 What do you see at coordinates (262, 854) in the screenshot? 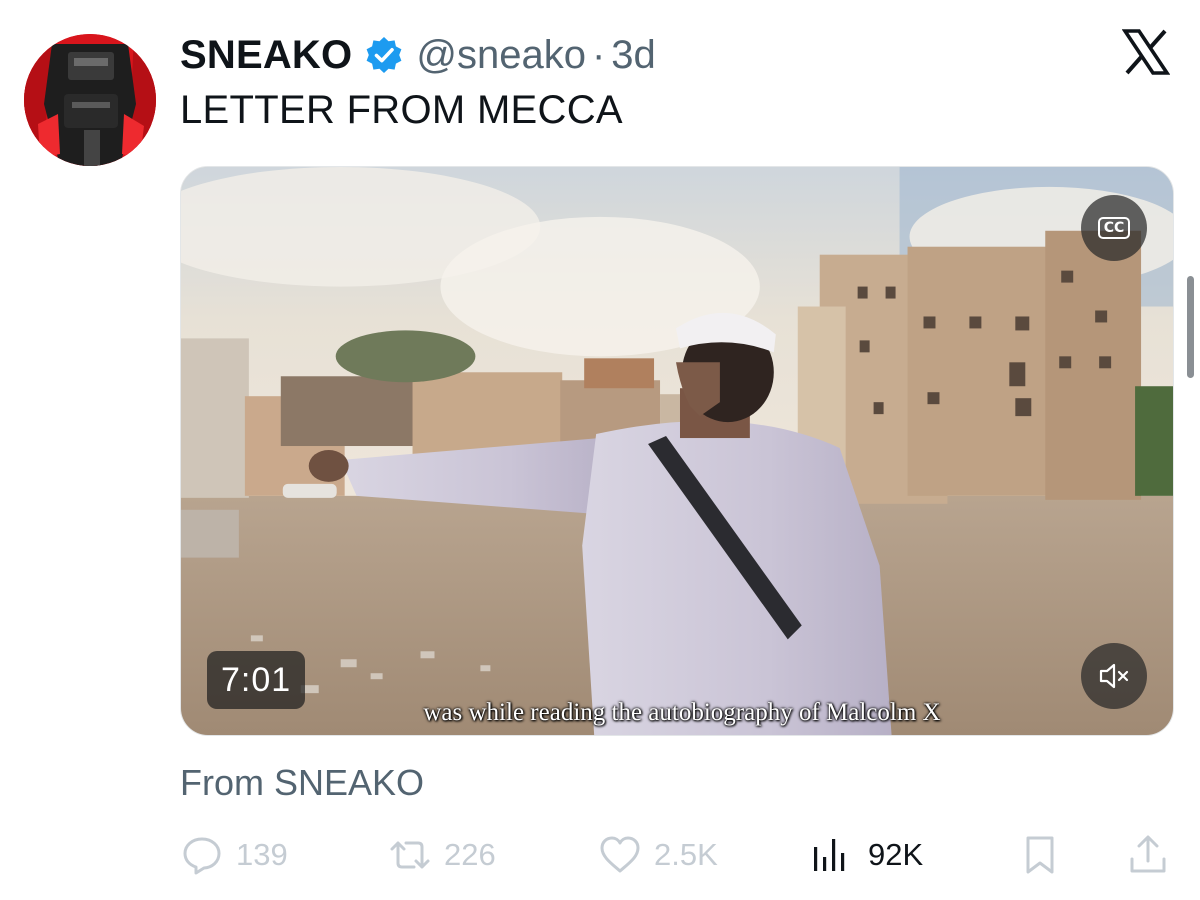
I see `reply-count: 139` at bounding box center [262, 854].